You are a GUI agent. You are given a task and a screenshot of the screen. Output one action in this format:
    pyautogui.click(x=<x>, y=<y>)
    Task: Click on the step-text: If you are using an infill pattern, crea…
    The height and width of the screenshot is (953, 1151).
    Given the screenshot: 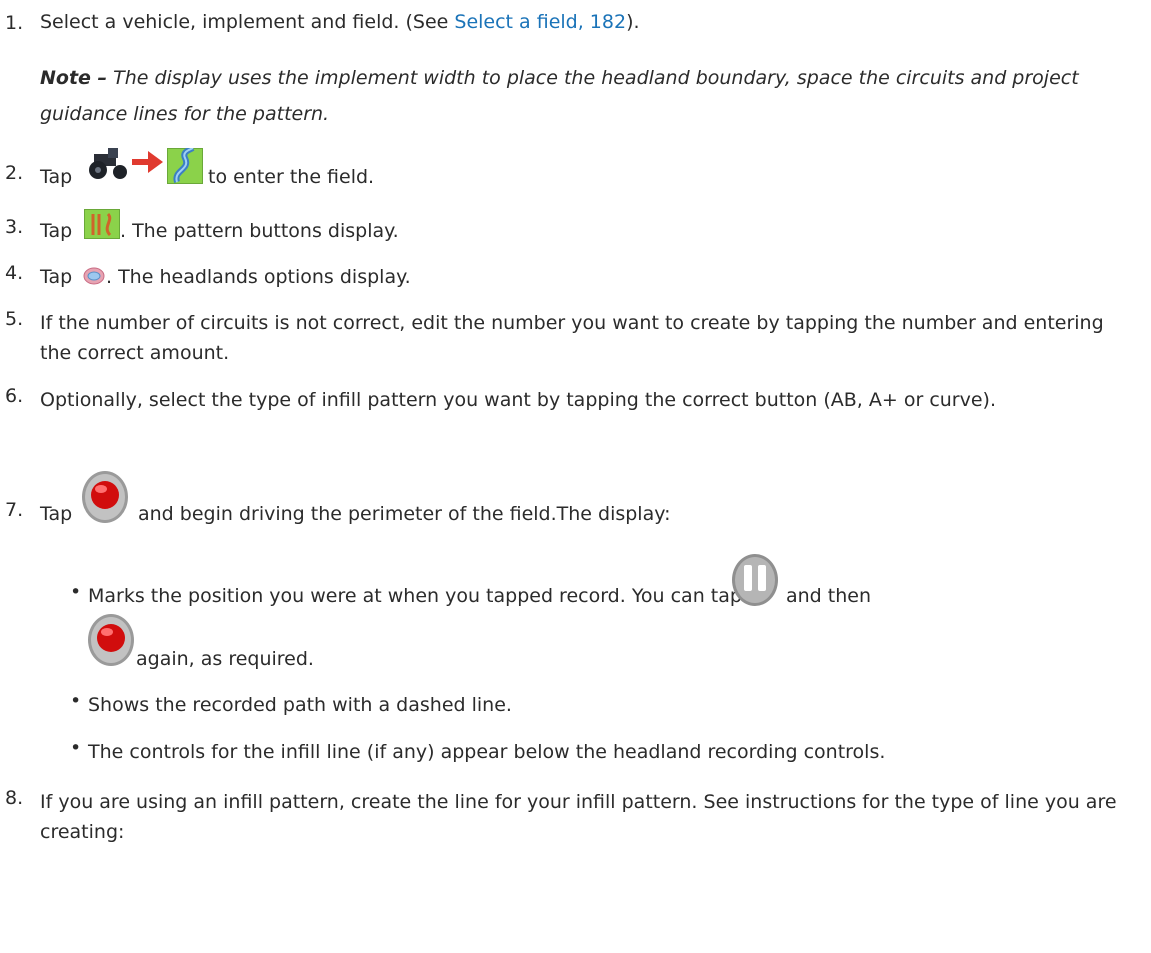 What is the action you would take?
    pyautogui.click(x=578, y=817)
    